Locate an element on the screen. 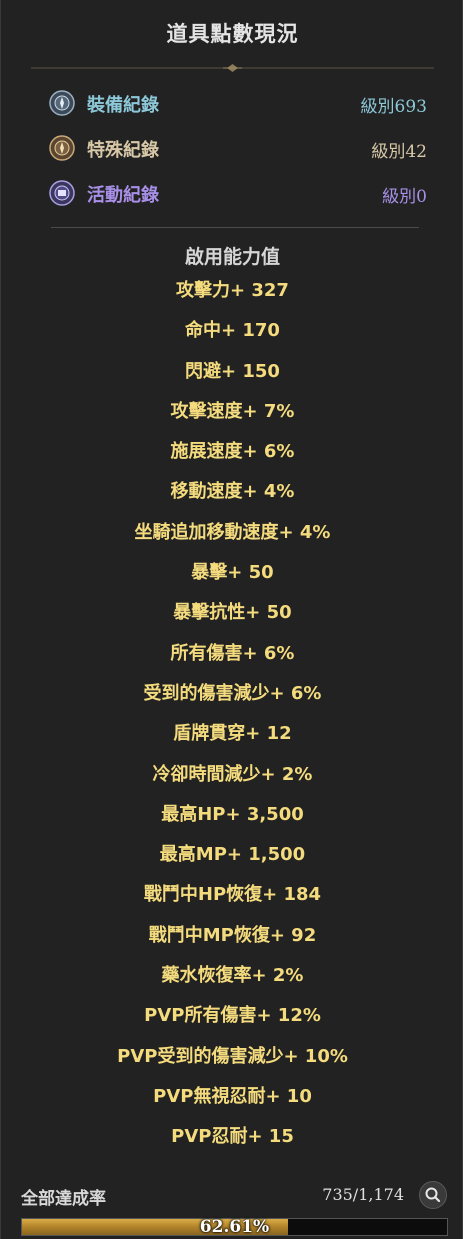 Image resolution: width=463 pixels, height=1239 pixels. progress-percent: 62.61% is located at coordinates (234, 1227).